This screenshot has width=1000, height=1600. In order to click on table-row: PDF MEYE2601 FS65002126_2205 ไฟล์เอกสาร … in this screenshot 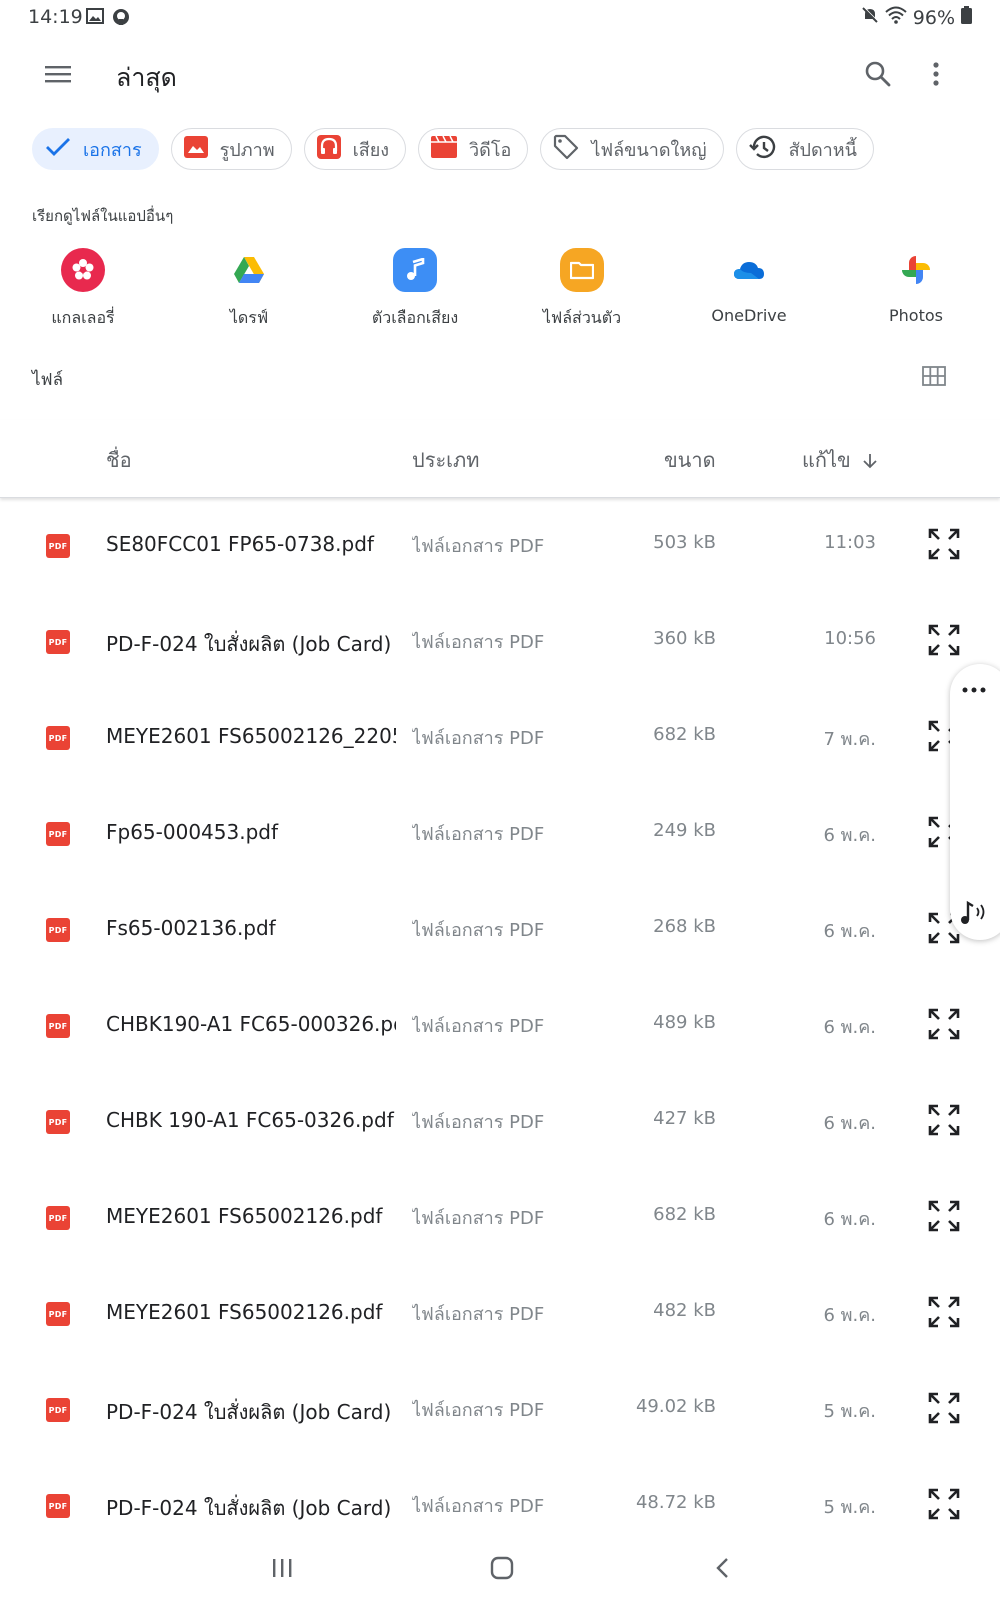, I will do `click(500, 740)`.